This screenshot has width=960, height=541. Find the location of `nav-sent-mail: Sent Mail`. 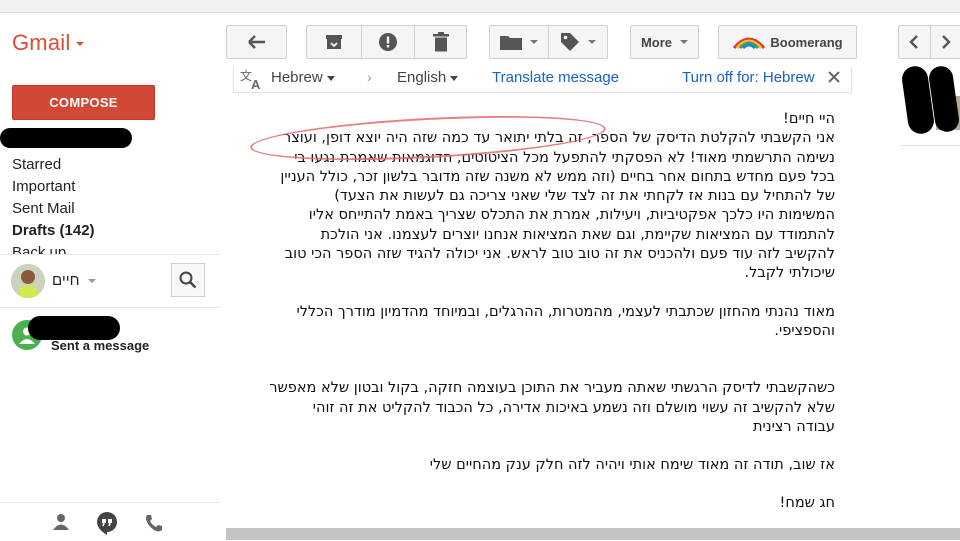

nav-sent-mail: Sent Mail is located at coordinates (43, 208).